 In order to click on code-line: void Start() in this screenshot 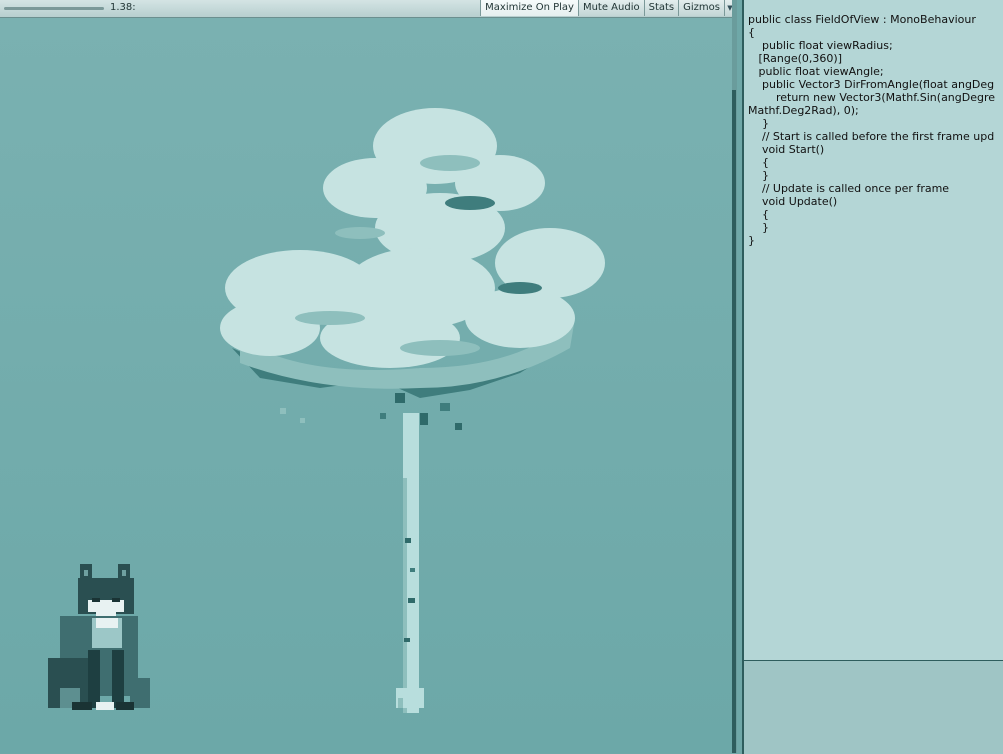, I will do `click(786, 149)`.